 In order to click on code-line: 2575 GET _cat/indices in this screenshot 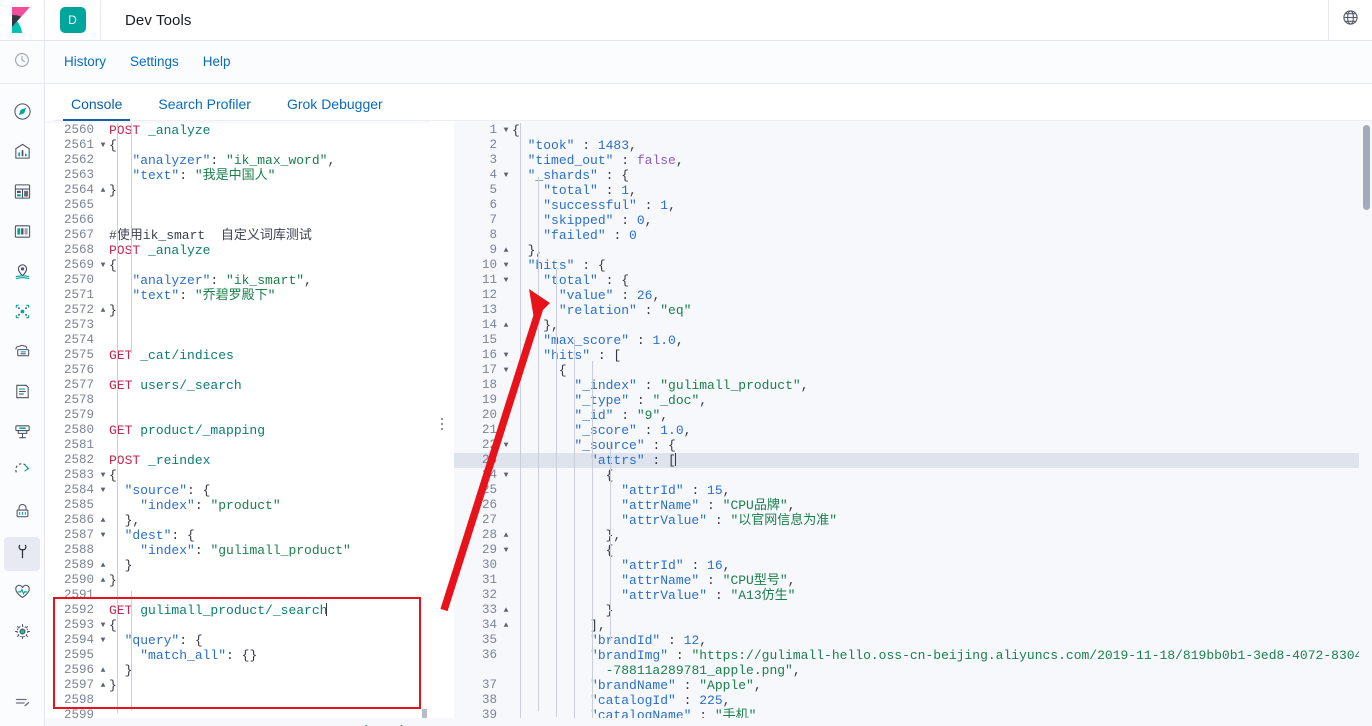, I will do `click(237, 355)`.